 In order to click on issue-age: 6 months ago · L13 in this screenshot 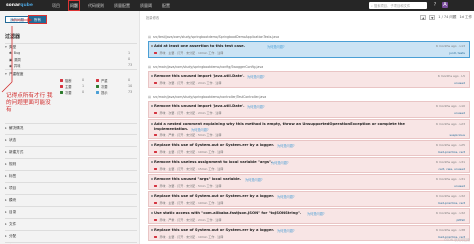, I will do `click(450, 46)`.